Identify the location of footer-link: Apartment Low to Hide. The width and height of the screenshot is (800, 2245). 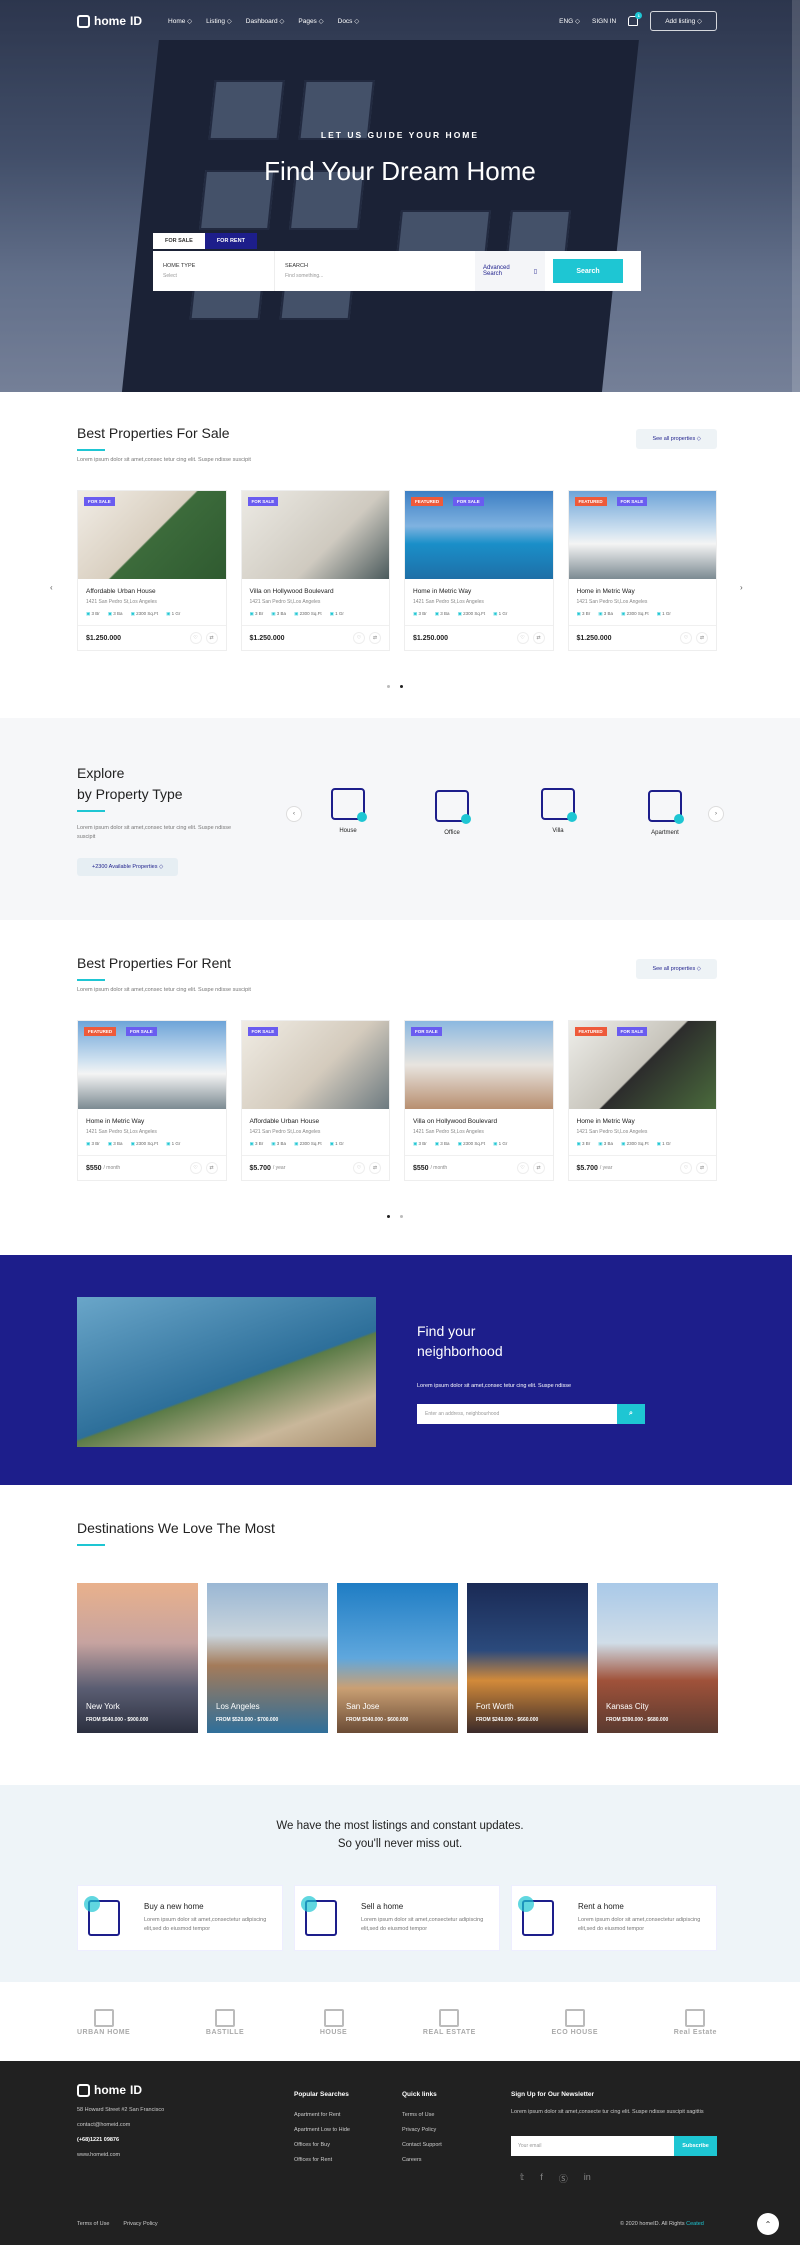
(322, 2130).